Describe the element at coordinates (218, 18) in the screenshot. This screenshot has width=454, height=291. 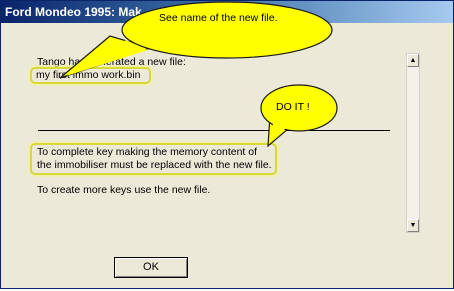
I see `name-callout-text: See name of the new file.` at that location.